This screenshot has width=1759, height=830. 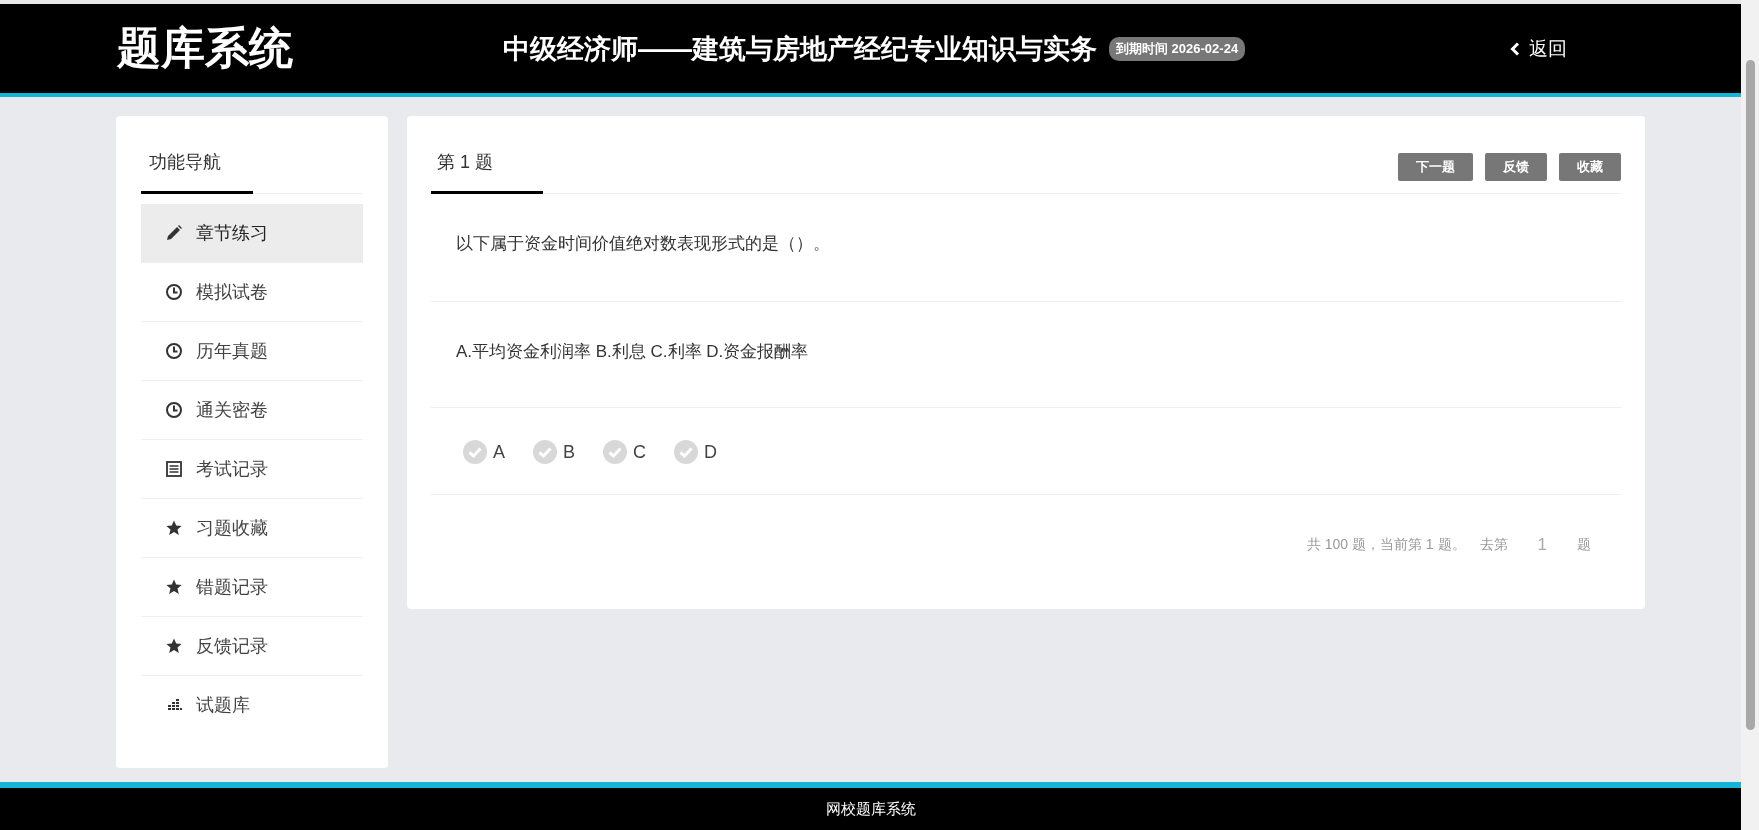 I want to click on site-logo: 题库系统, so click(x=205, y=48).